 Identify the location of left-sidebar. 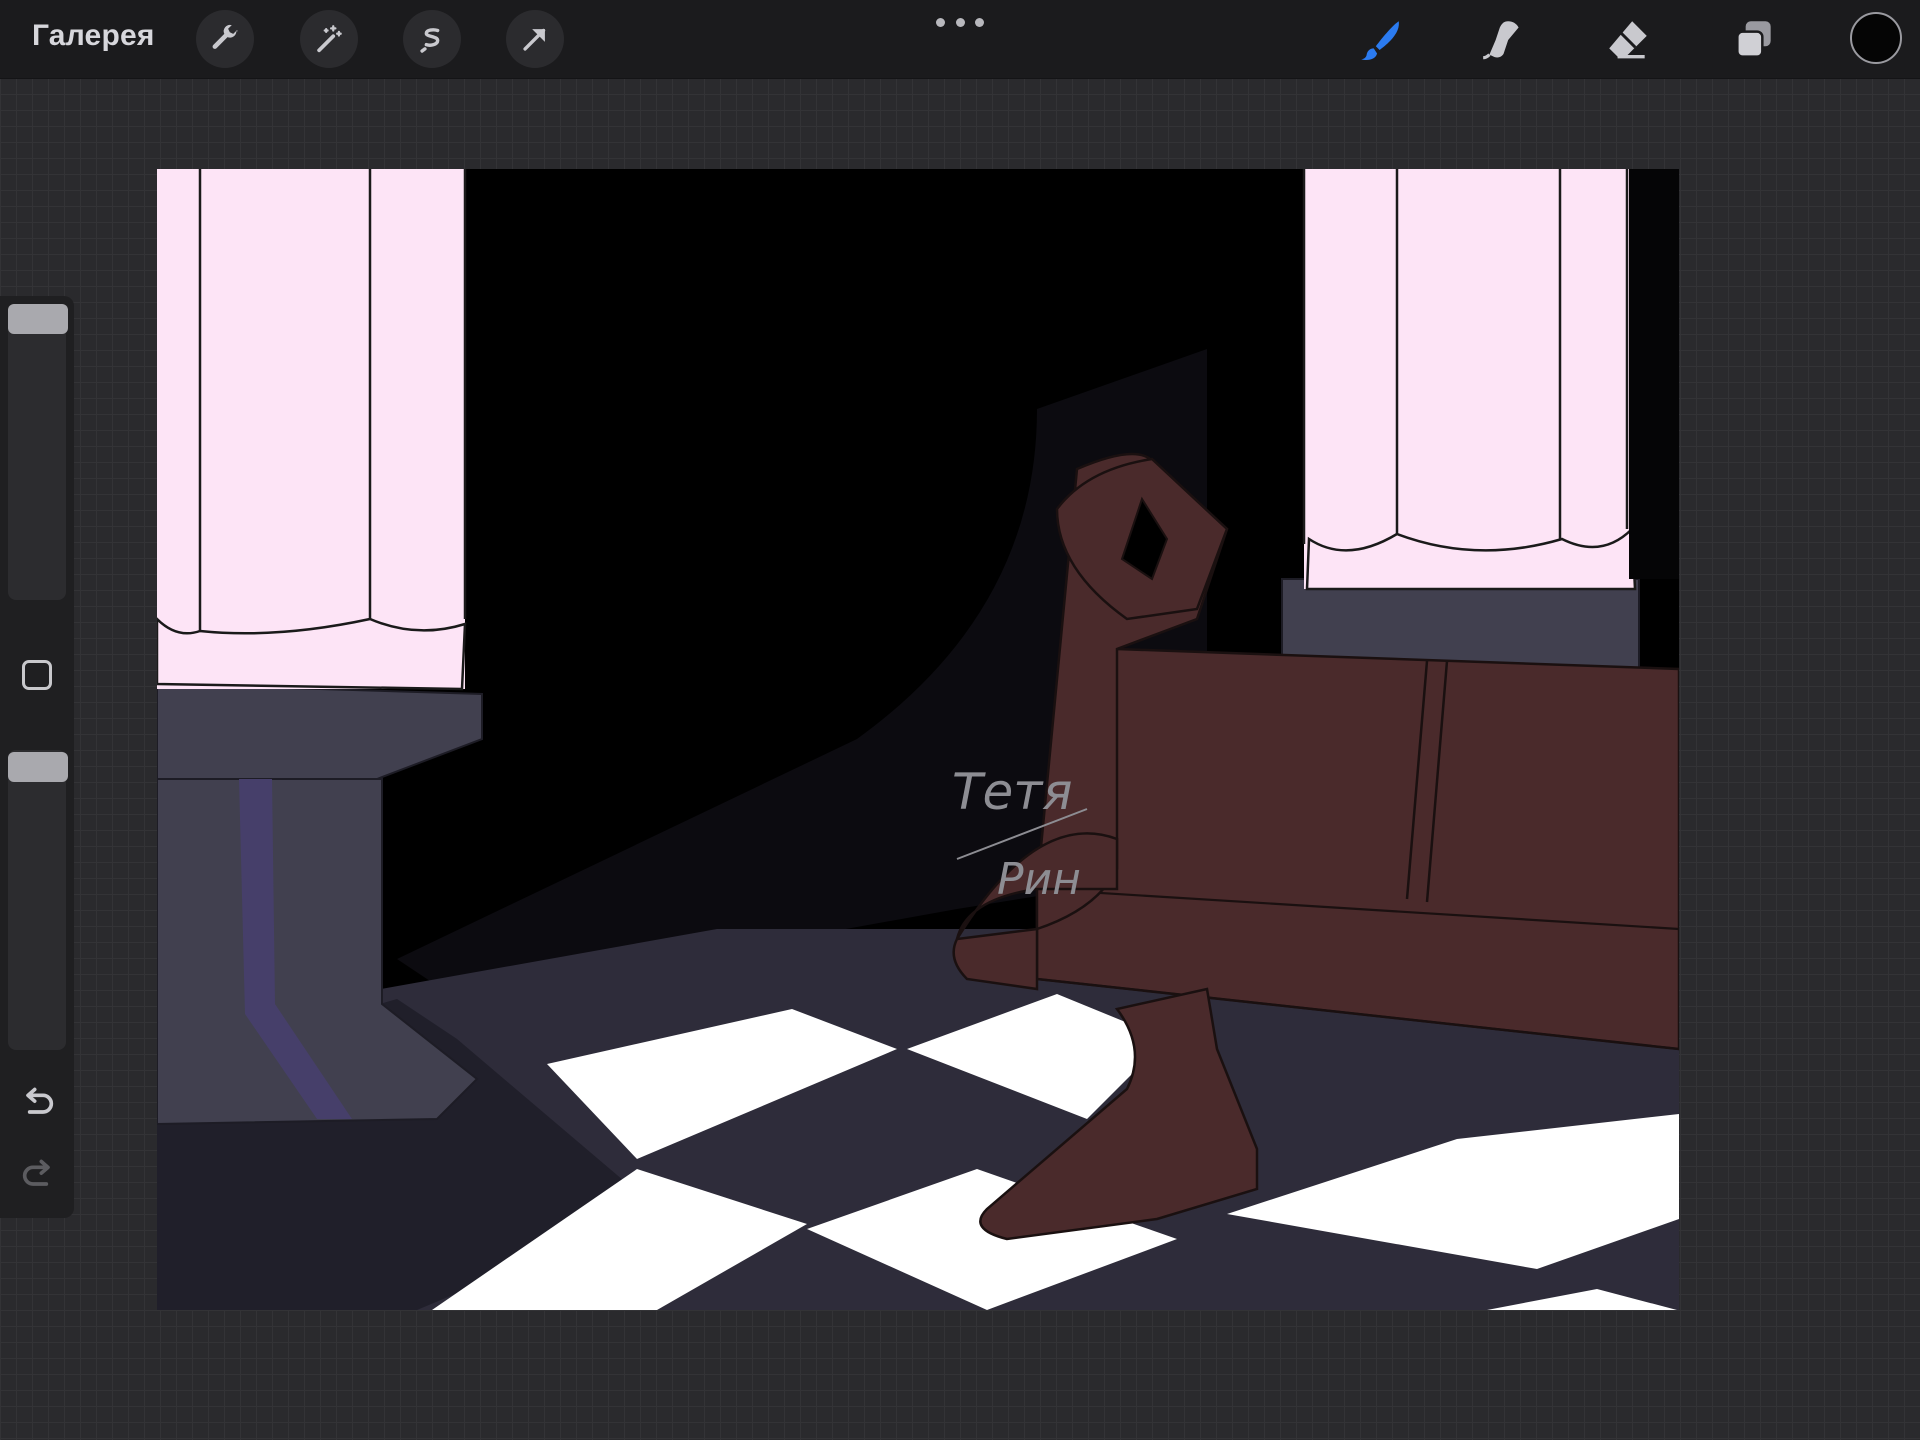
(37, 757).